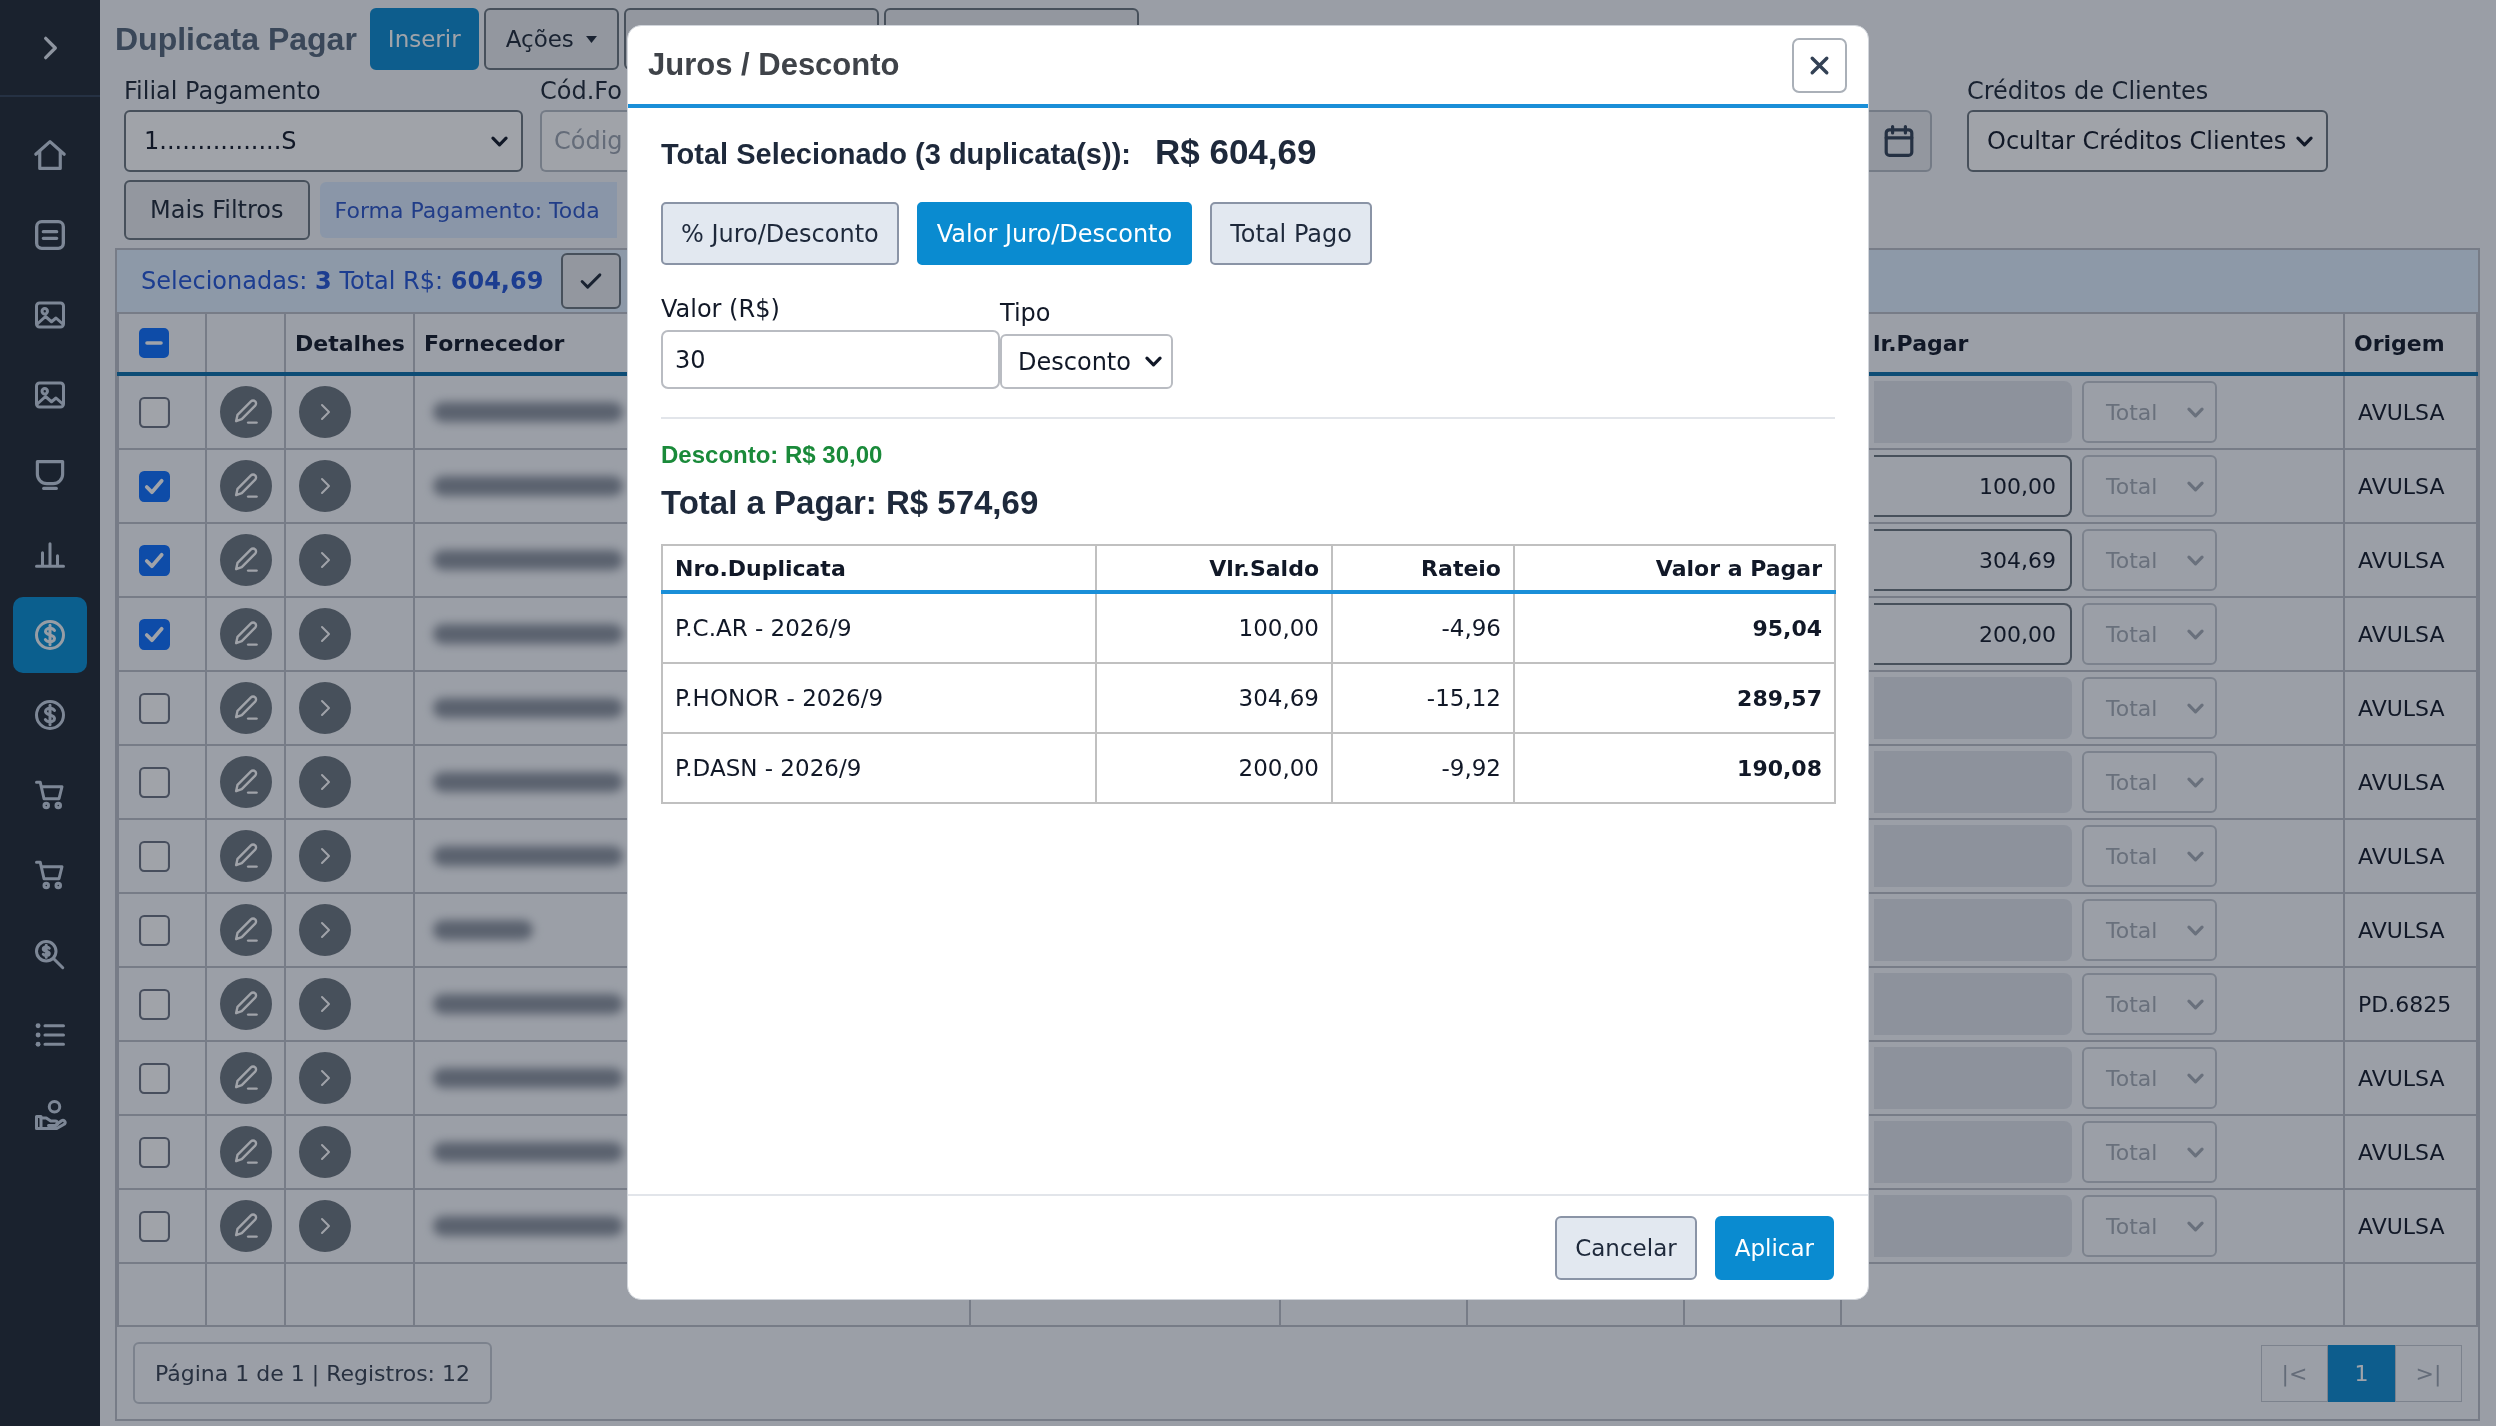  Describe the element at coordinates (50, 1035) in the screenshot. I see `list-icon` at that location.